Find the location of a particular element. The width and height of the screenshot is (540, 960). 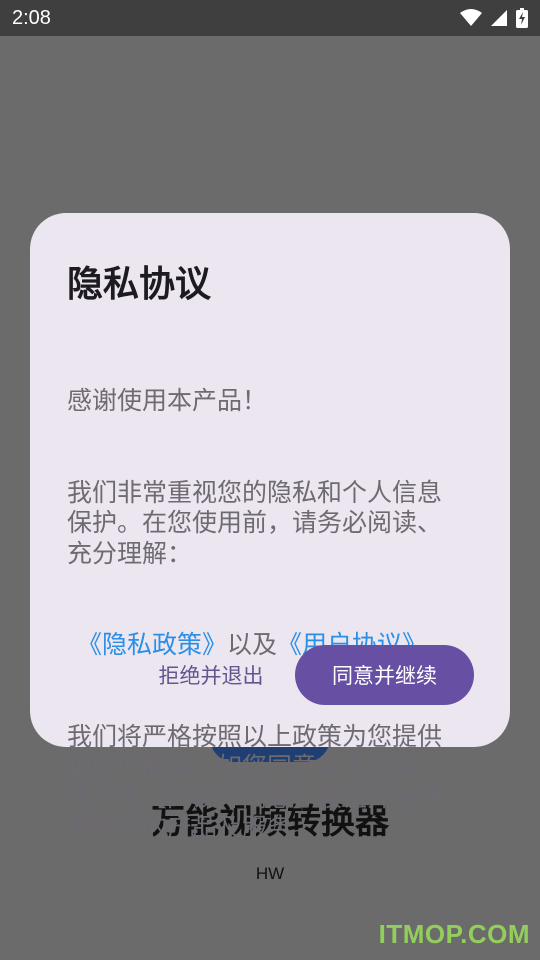

wifi-icon is located at coordinates (471, 17).